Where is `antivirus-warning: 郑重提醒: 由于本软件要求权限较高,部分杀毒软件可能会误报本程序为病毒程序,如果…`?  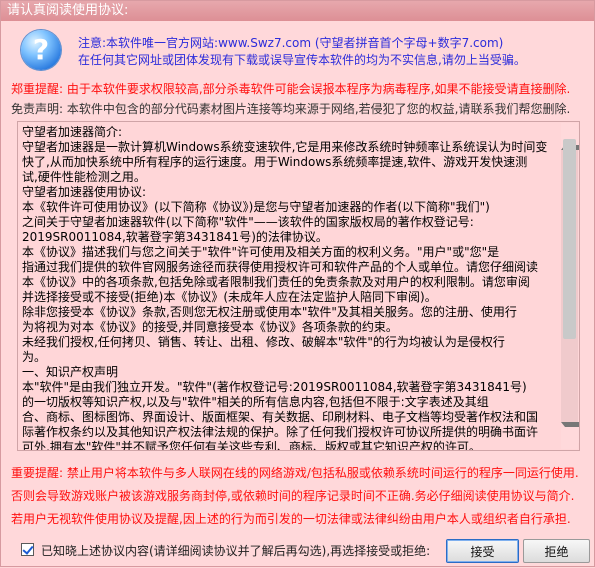
antivirus-warning: 郑重提醒: 由于本软件要求权限较高,部分杀毒软件可能会误报本程序为病毒程序,如果… is located at coordinates (291, 89).